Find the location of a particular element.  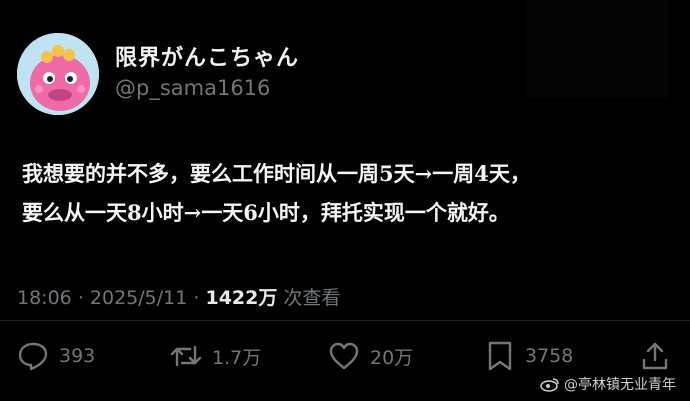

author-handle: @p_sama1616 is located at coordinates (192, 88).